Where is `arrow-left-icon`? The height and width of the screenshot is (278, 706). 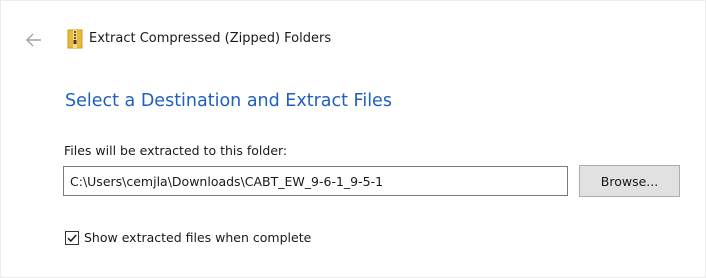
arrow-left-icon is located at coordinates (33, 40).